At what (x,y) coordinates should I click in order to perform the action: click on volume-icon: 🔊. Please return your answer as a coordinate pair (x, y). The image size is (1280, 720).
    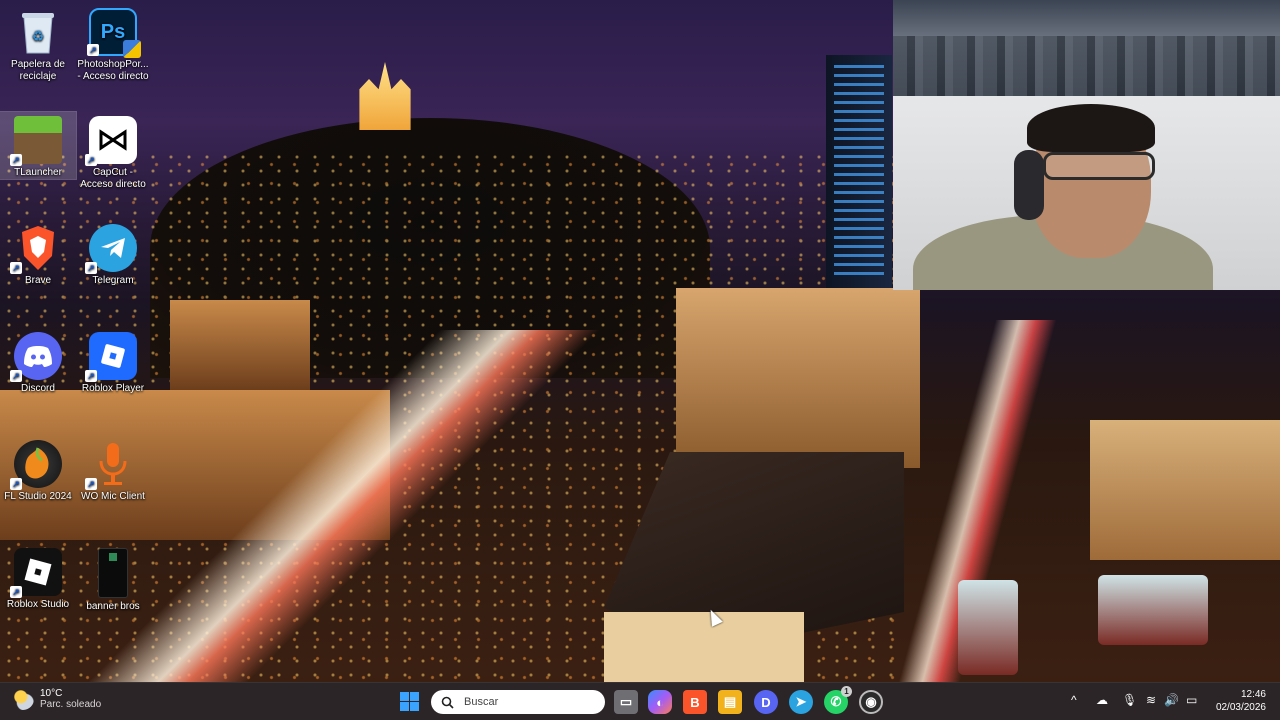
    Looking at the image, I should click on (1171, 700).